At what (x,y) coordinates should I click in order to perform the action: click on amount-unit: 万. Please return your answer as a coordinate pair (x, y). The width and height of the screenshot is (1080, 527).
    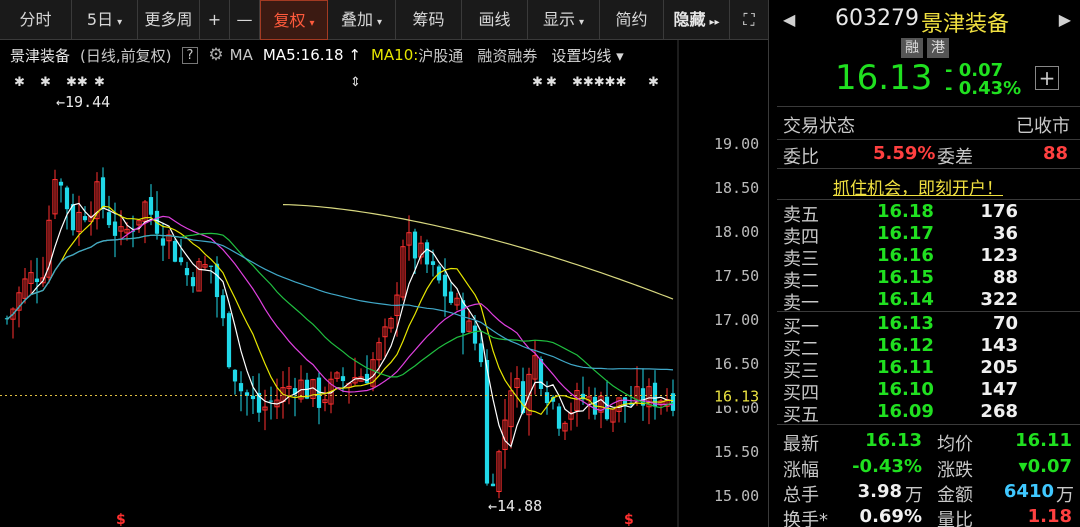
    Looking at the image, I should click on (1065, 495).